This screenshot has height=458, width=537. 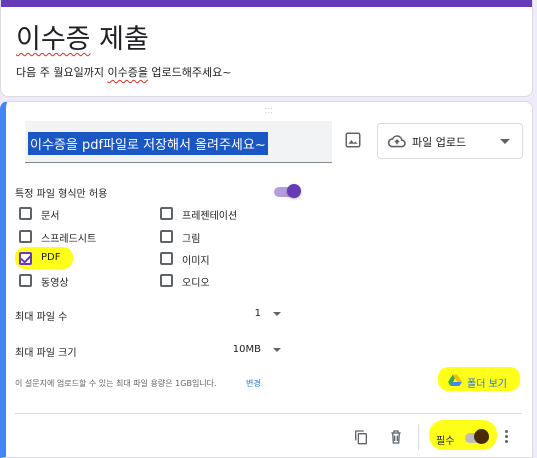 What do you see at coordinates (189, 72) in the screenshot?
I see `form-description-part-3: 업로드해주세요~` at bounding box center [189, 72].